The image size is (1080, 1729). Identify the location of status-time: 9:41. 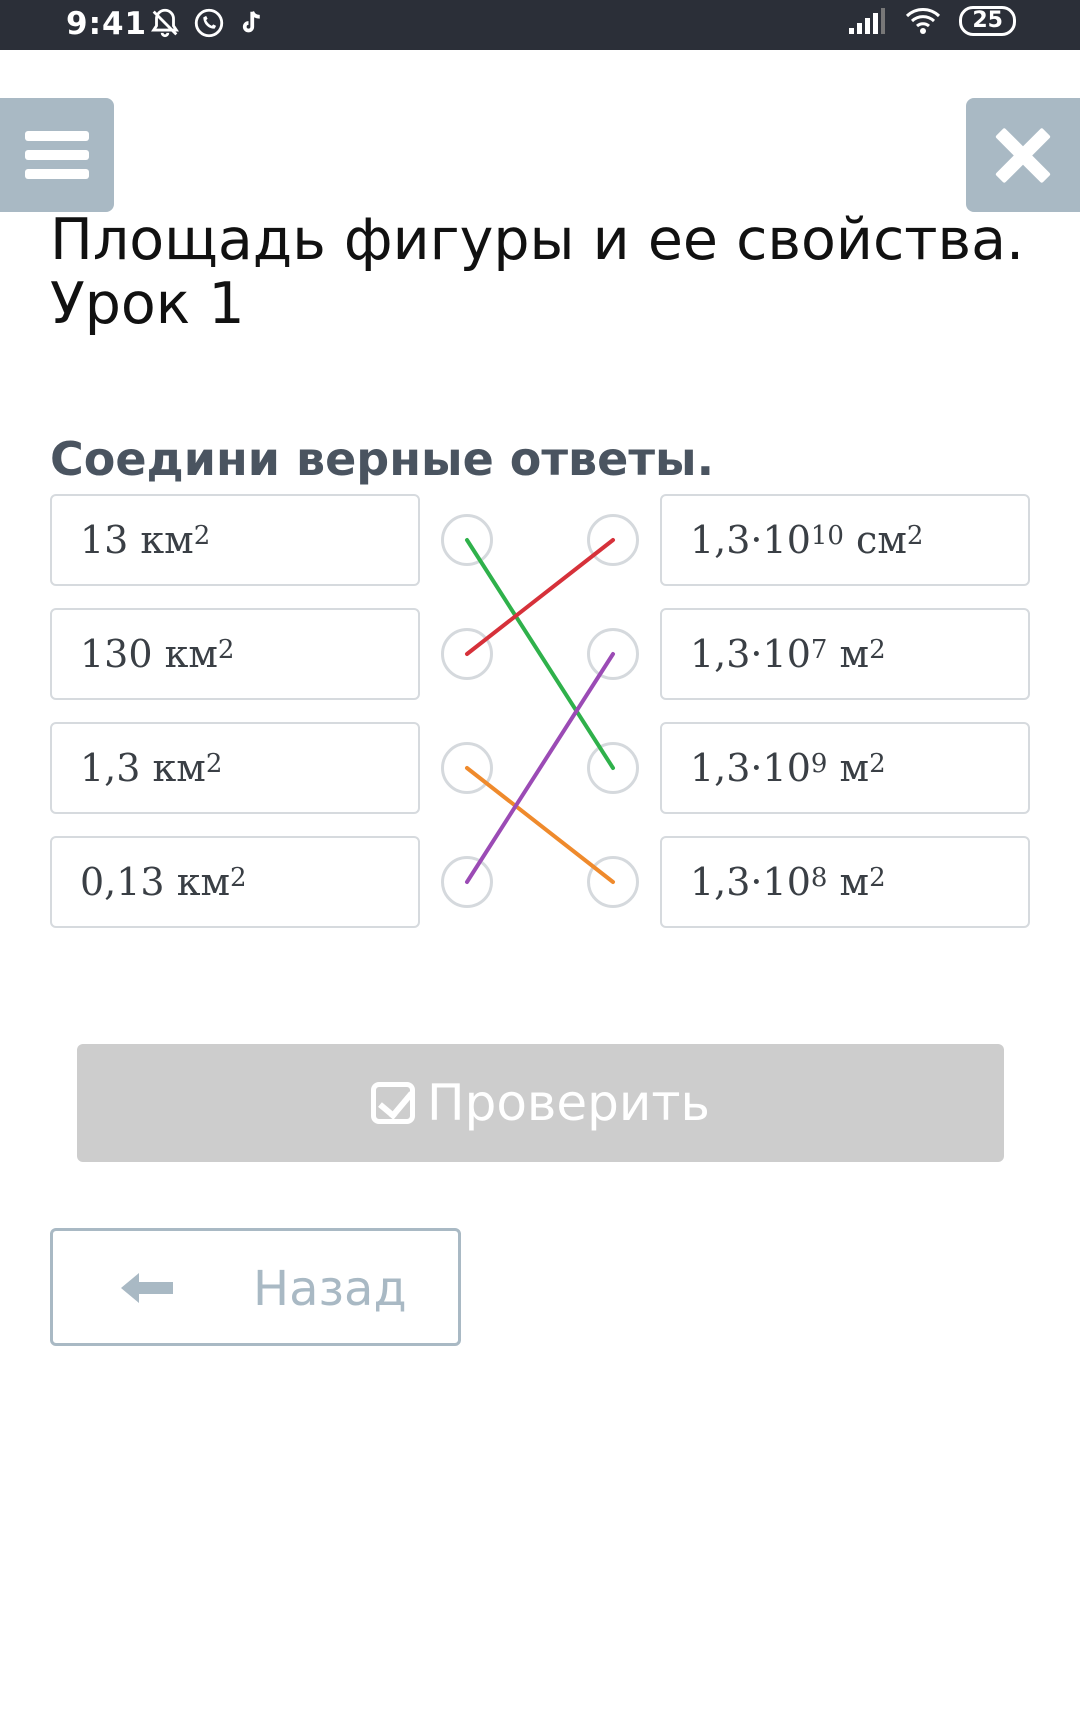
(107, 24).